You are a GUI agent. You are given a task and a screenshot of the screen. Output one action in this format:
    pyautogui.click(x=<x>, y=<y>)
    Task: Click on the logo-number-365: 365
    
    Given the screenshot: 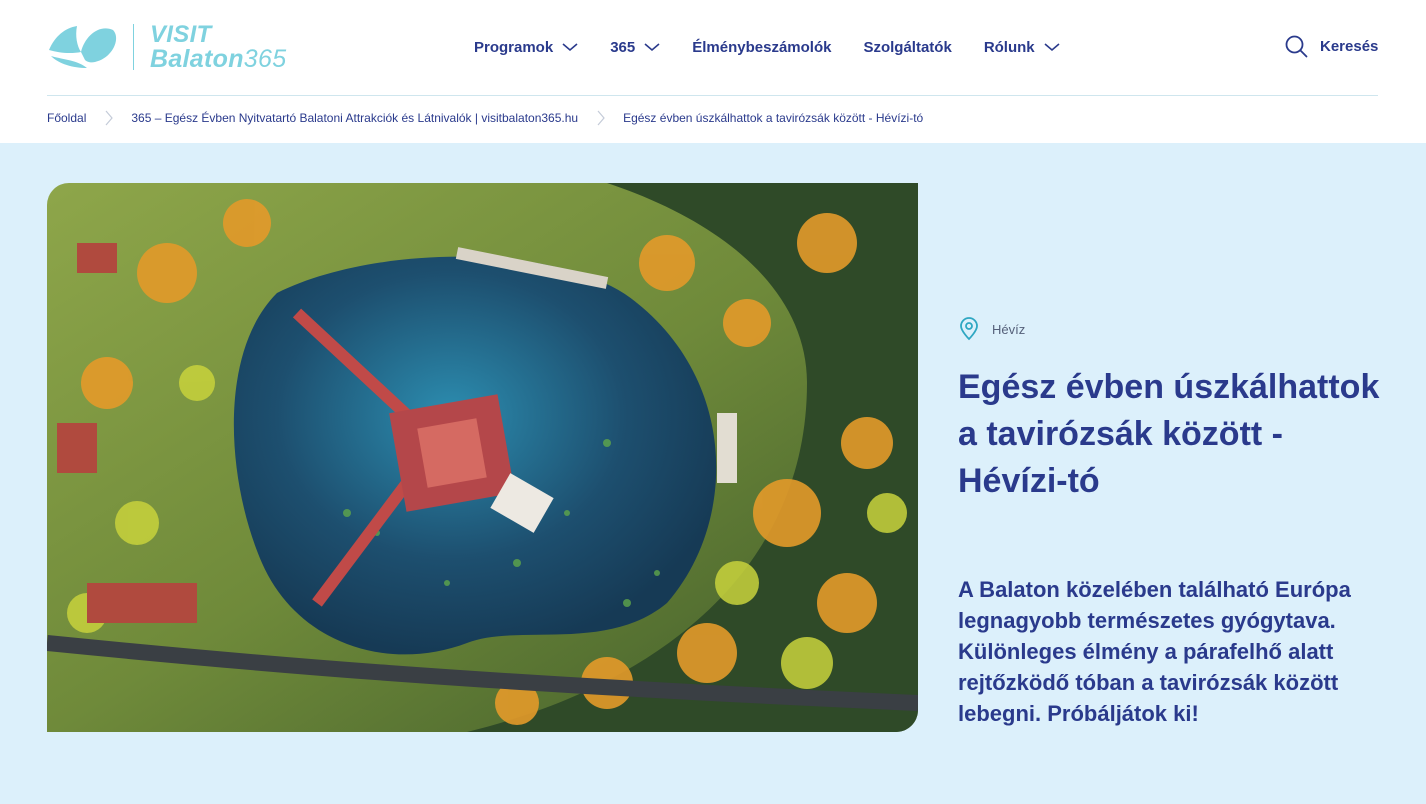 What is the action you would take?
    pyautogui.click(x=265, y=59)
    